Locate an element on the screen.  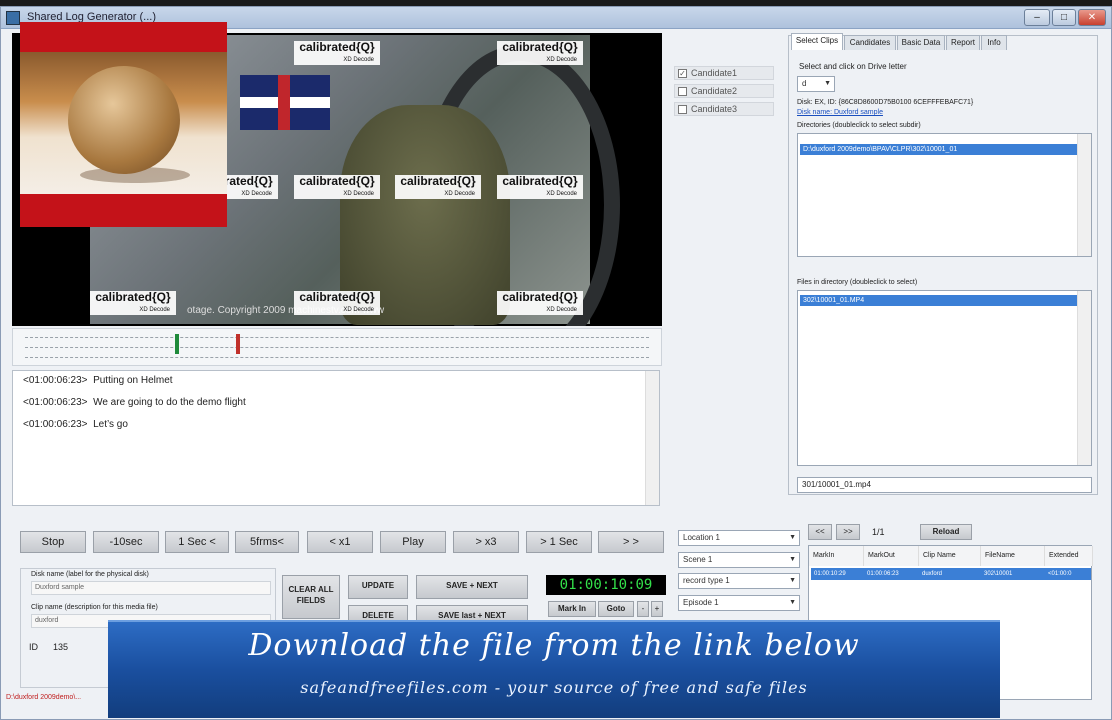
close-button: ✕ is located at coordinates (1092, 17).